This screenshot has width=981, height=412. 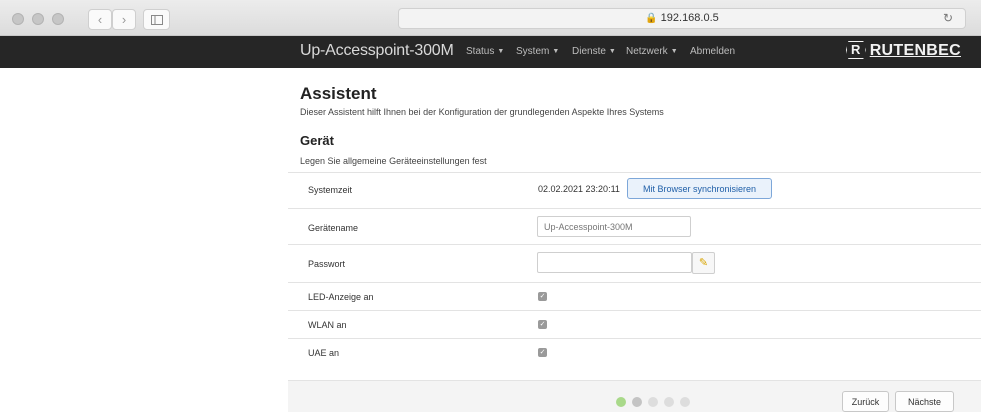 I want to click on brand-title: Up-Accesspoint-300M, so click(x=377, y=51).